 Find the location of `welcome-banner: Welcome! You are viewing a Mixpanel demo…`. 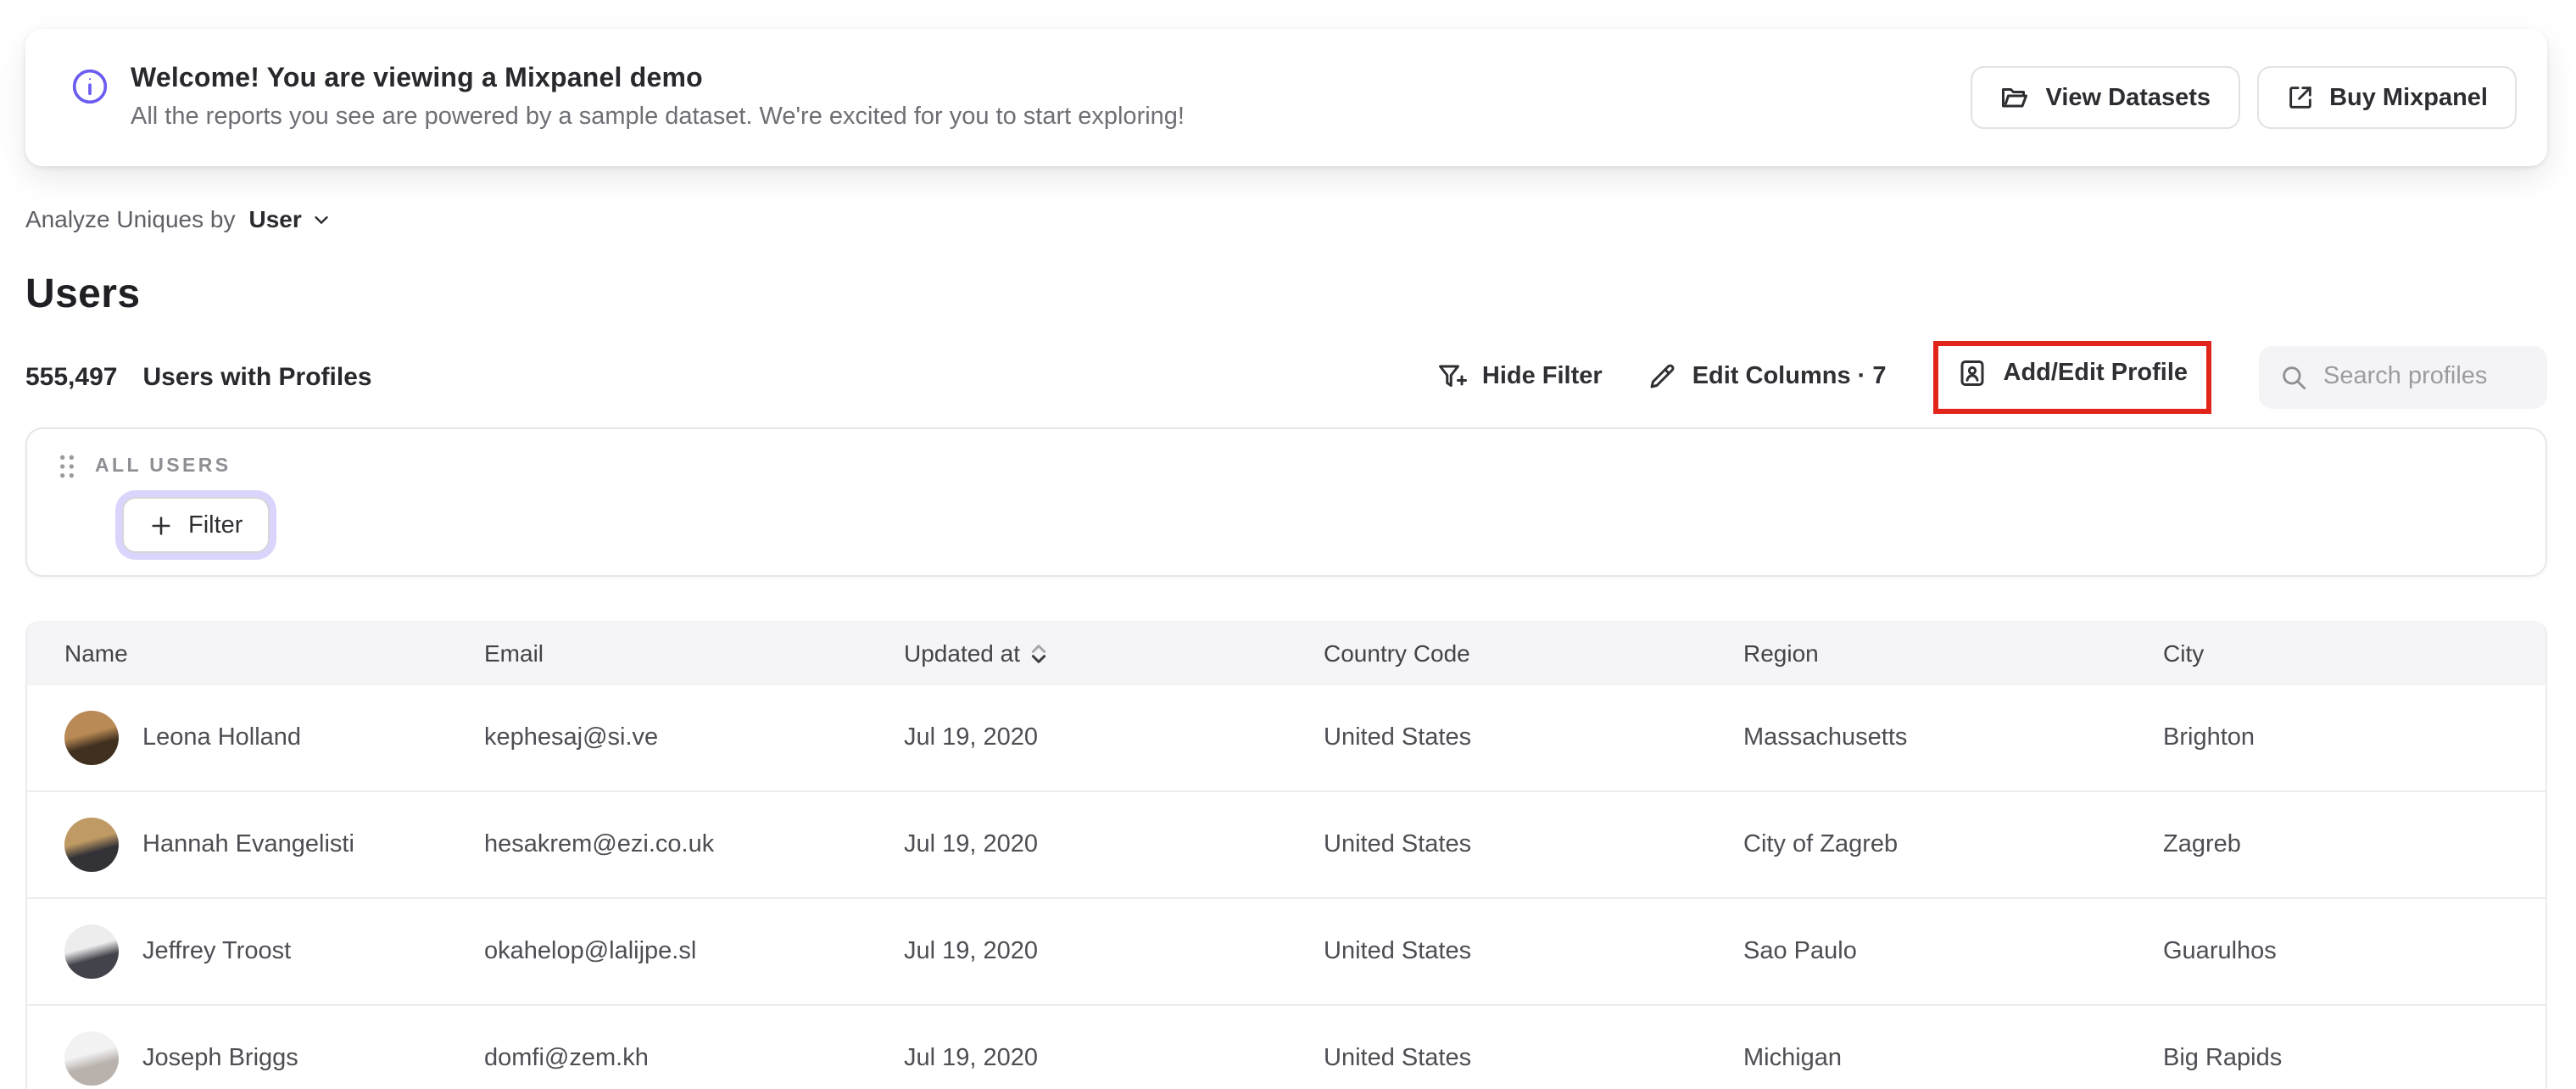

welcome-banner: Welcome! You are viewing a Mixpanel demo… is located at coordinates (1286, 97).